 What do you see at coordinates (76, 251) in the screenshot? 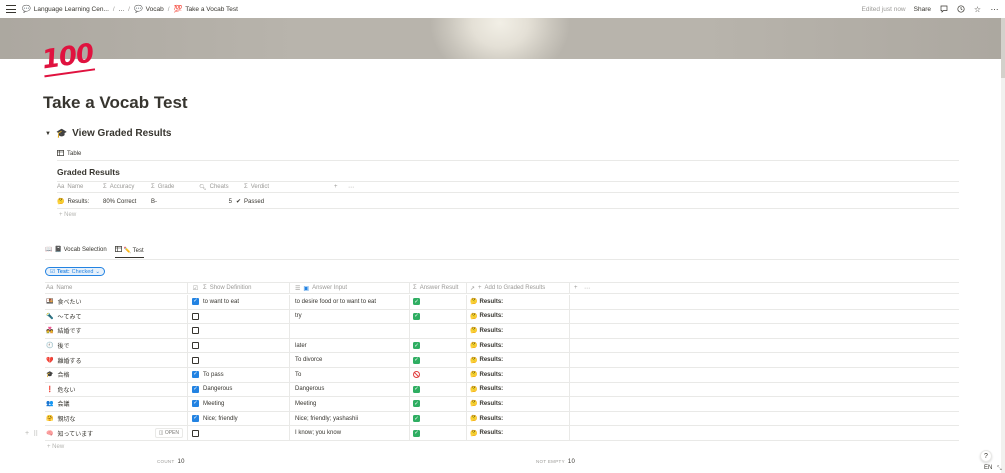
I see `tab-vocab-selection: 📖 📓 Vocab Selection` at bounding box center [76, 251].